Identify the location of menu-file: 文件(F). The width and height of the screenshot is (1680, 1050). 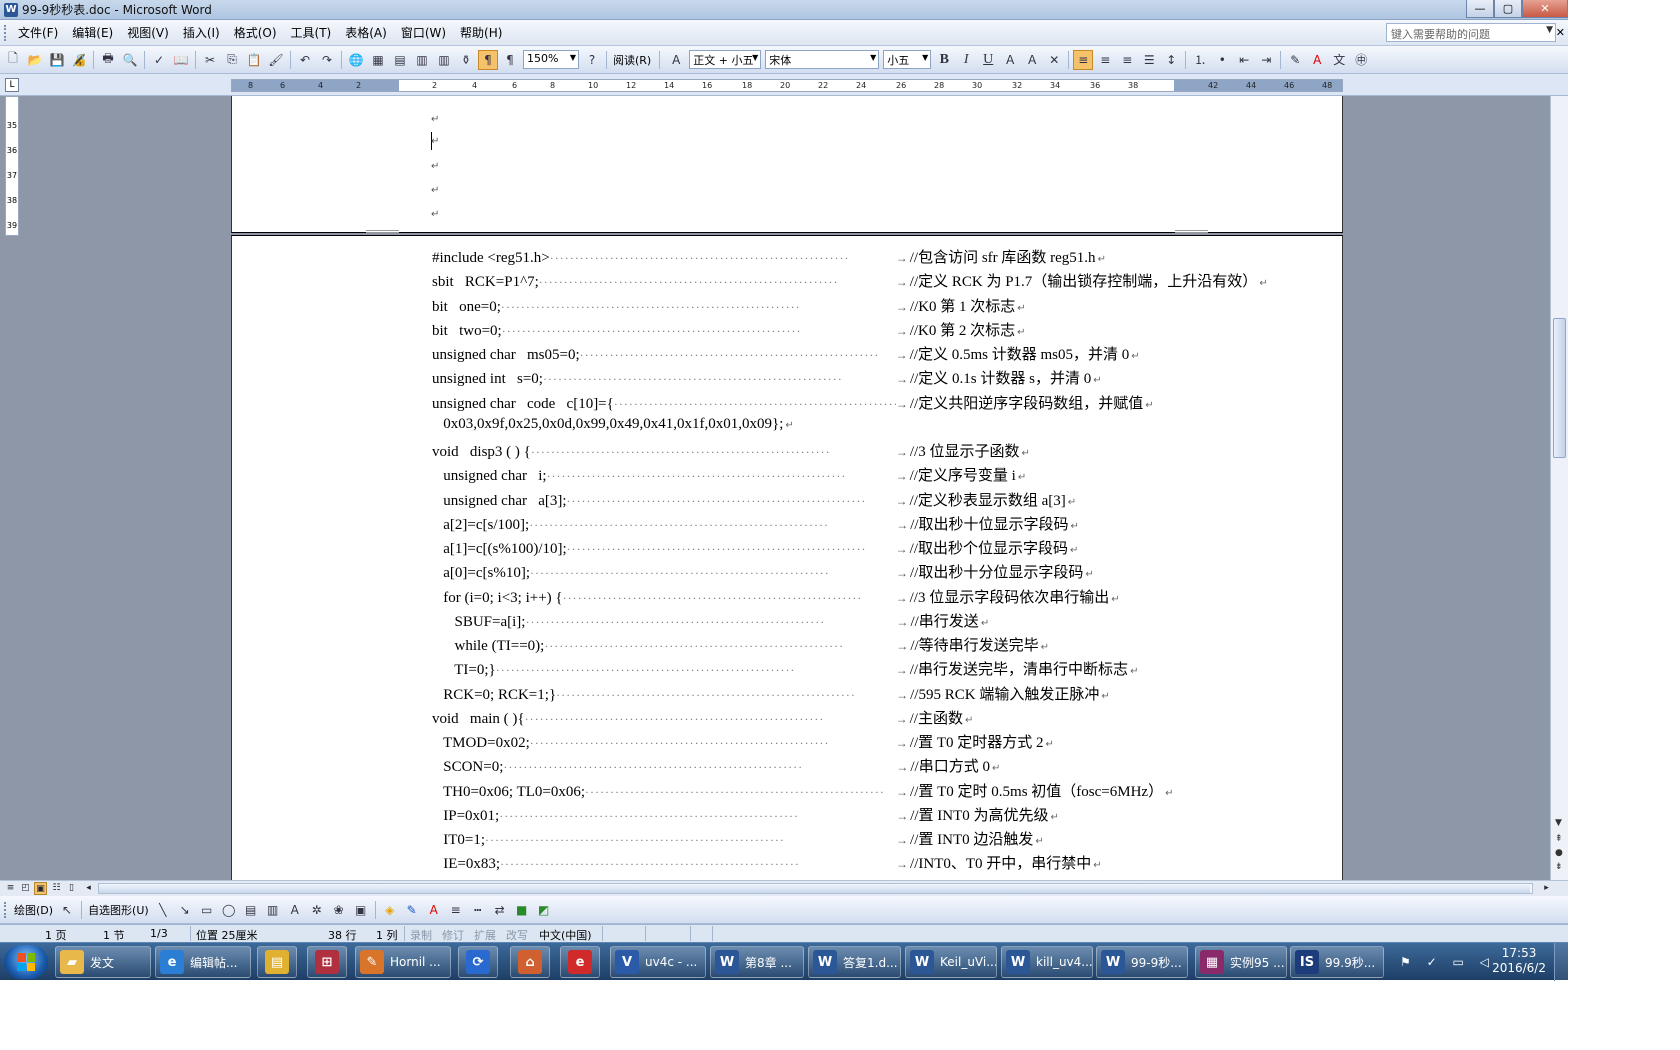
(38, 33).